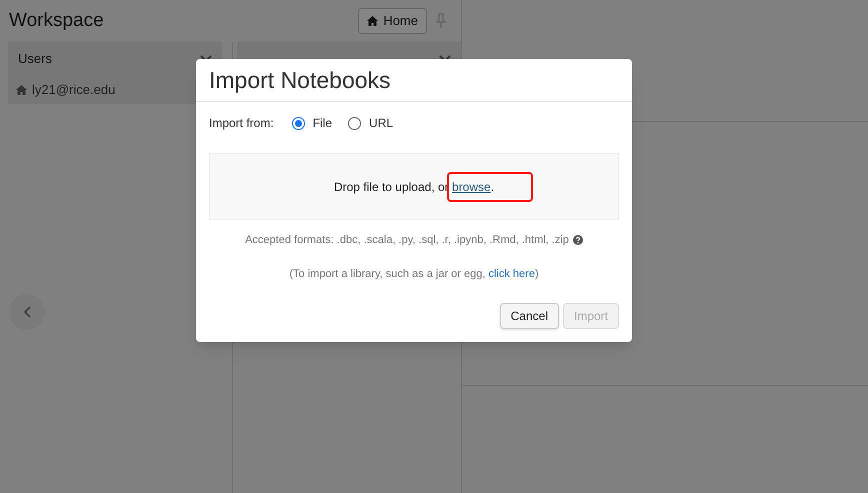 This screenshot has height=493, width=868. What do you see at coordinates (471, 187) in the screenshot?
I see `browse-link: browse` at bounding box center [471, 187].